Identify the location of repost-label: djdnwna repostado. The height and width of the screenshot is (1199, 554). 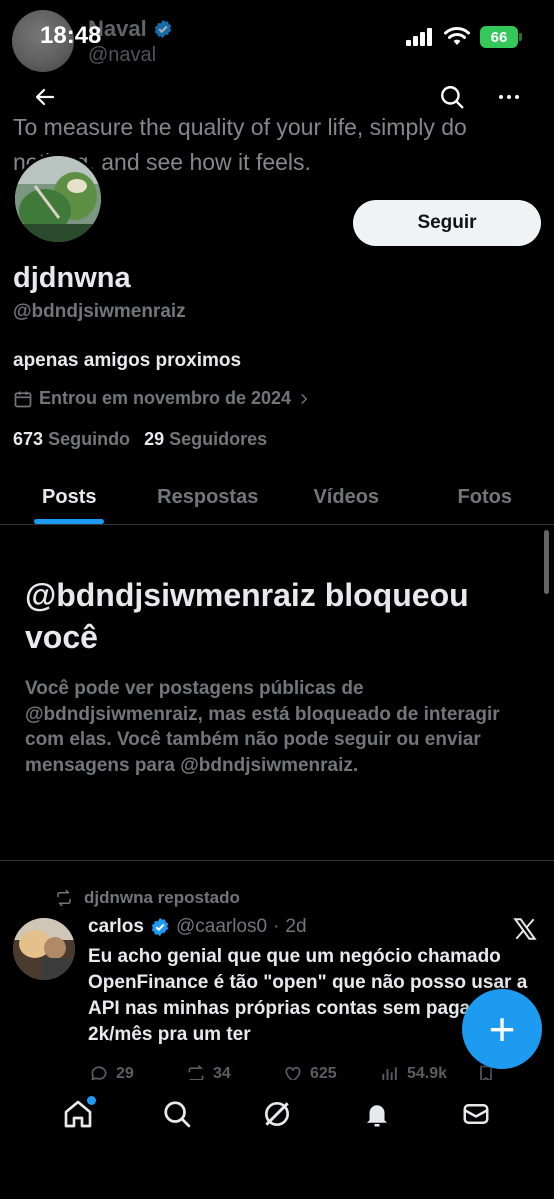
(162, 897).